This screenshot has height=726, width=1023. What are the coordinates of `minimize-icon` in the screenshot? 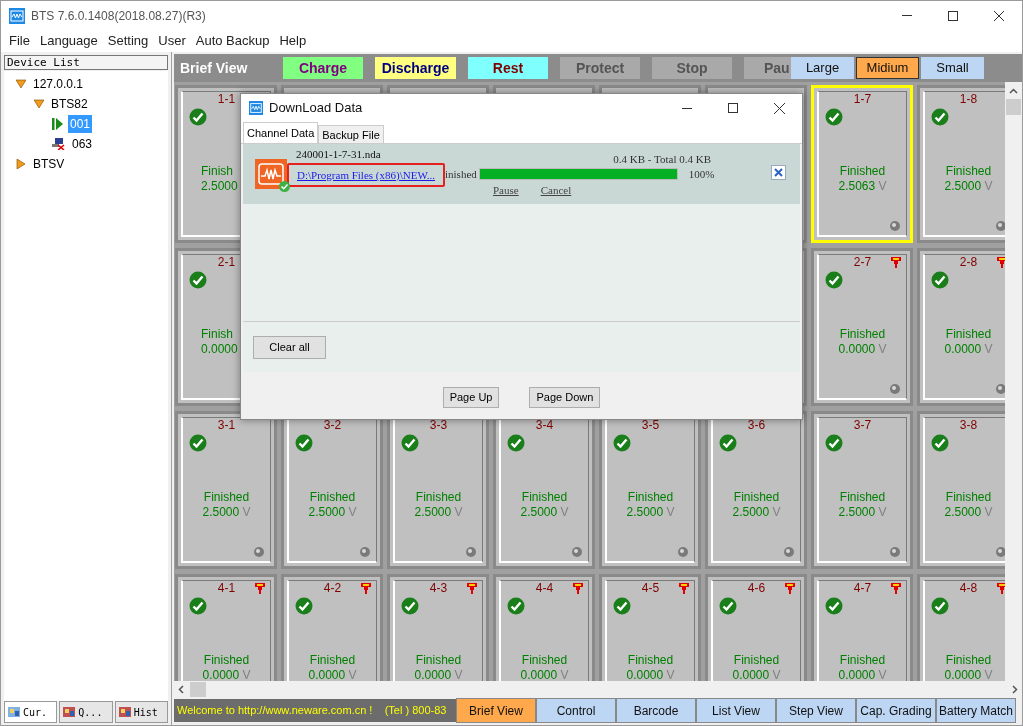 It's located at (907, 15).